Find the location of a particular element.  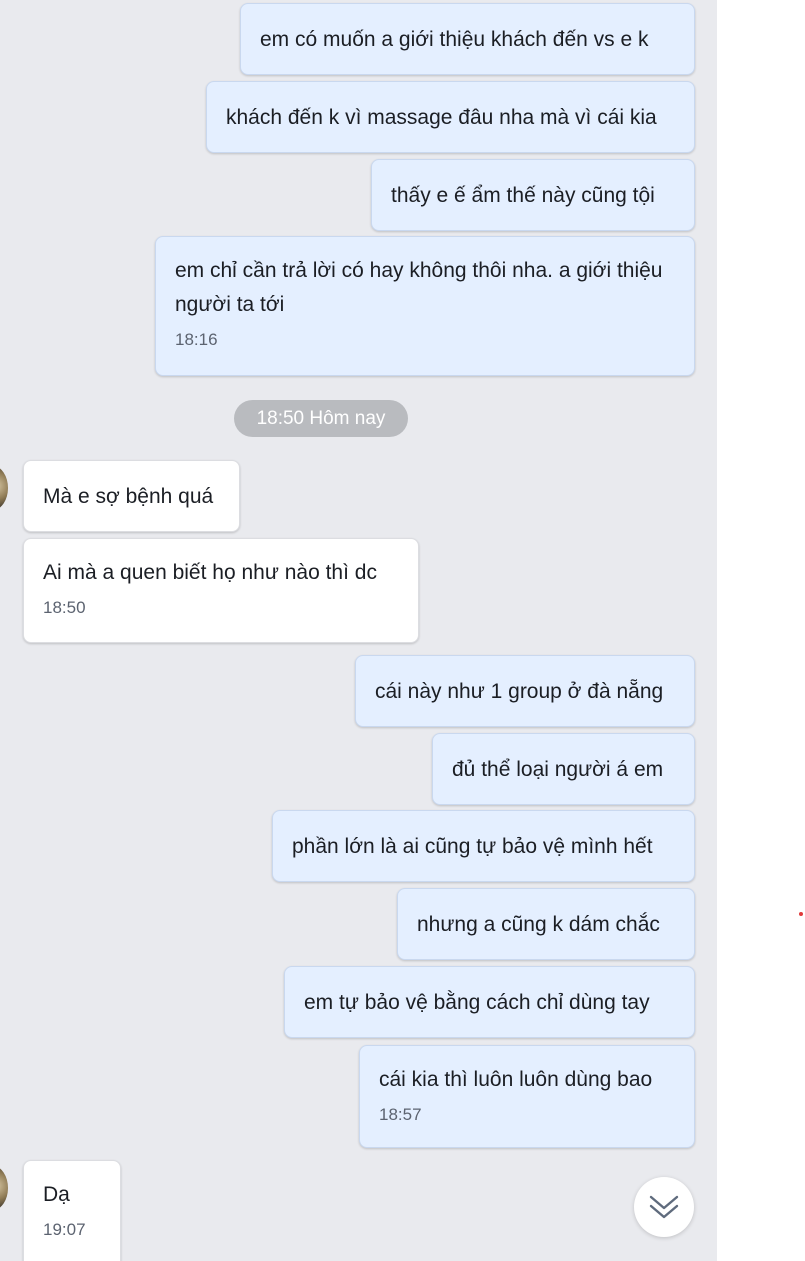

message-timestamp: 18:16 is located at coordinates (196, 339).